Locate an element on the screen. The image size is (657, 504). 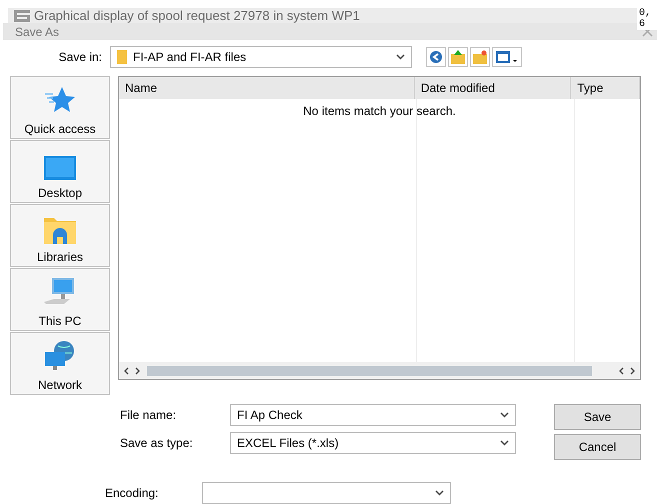
places-item: Desktop is located at coordinates (60, 171).